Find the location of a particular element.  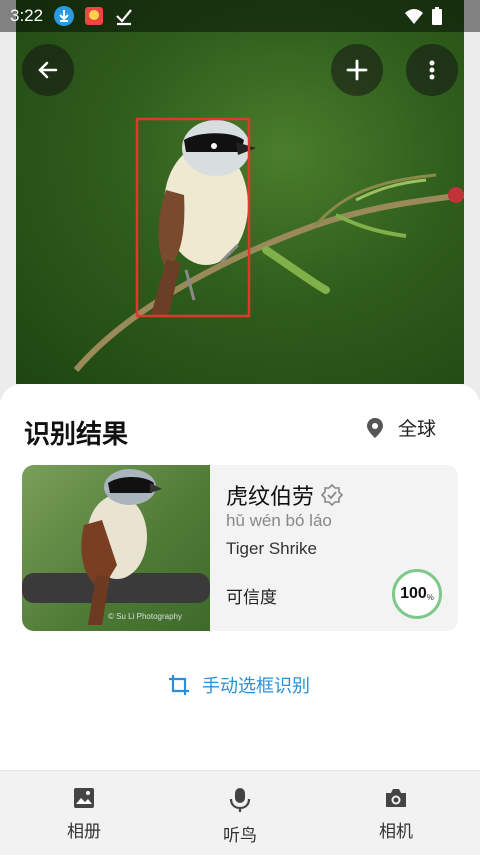

location-pin-icon is located at coordinates (375, 427).